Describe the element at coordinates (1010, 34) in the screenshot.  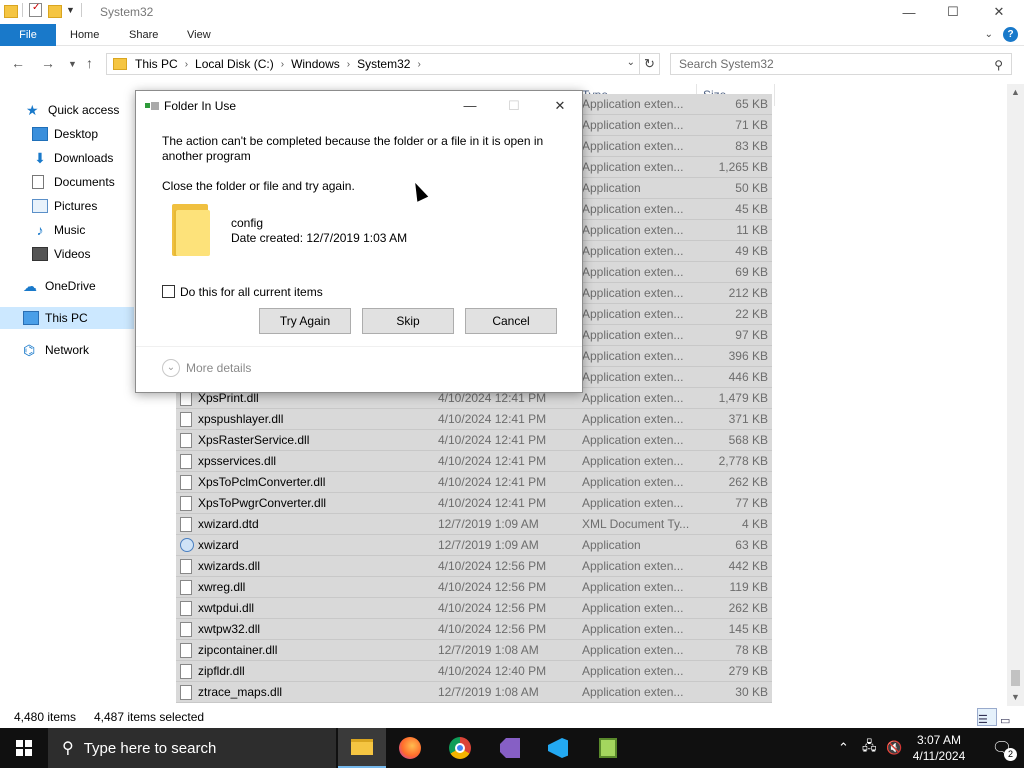
I see `help-icon: ?` at that location.